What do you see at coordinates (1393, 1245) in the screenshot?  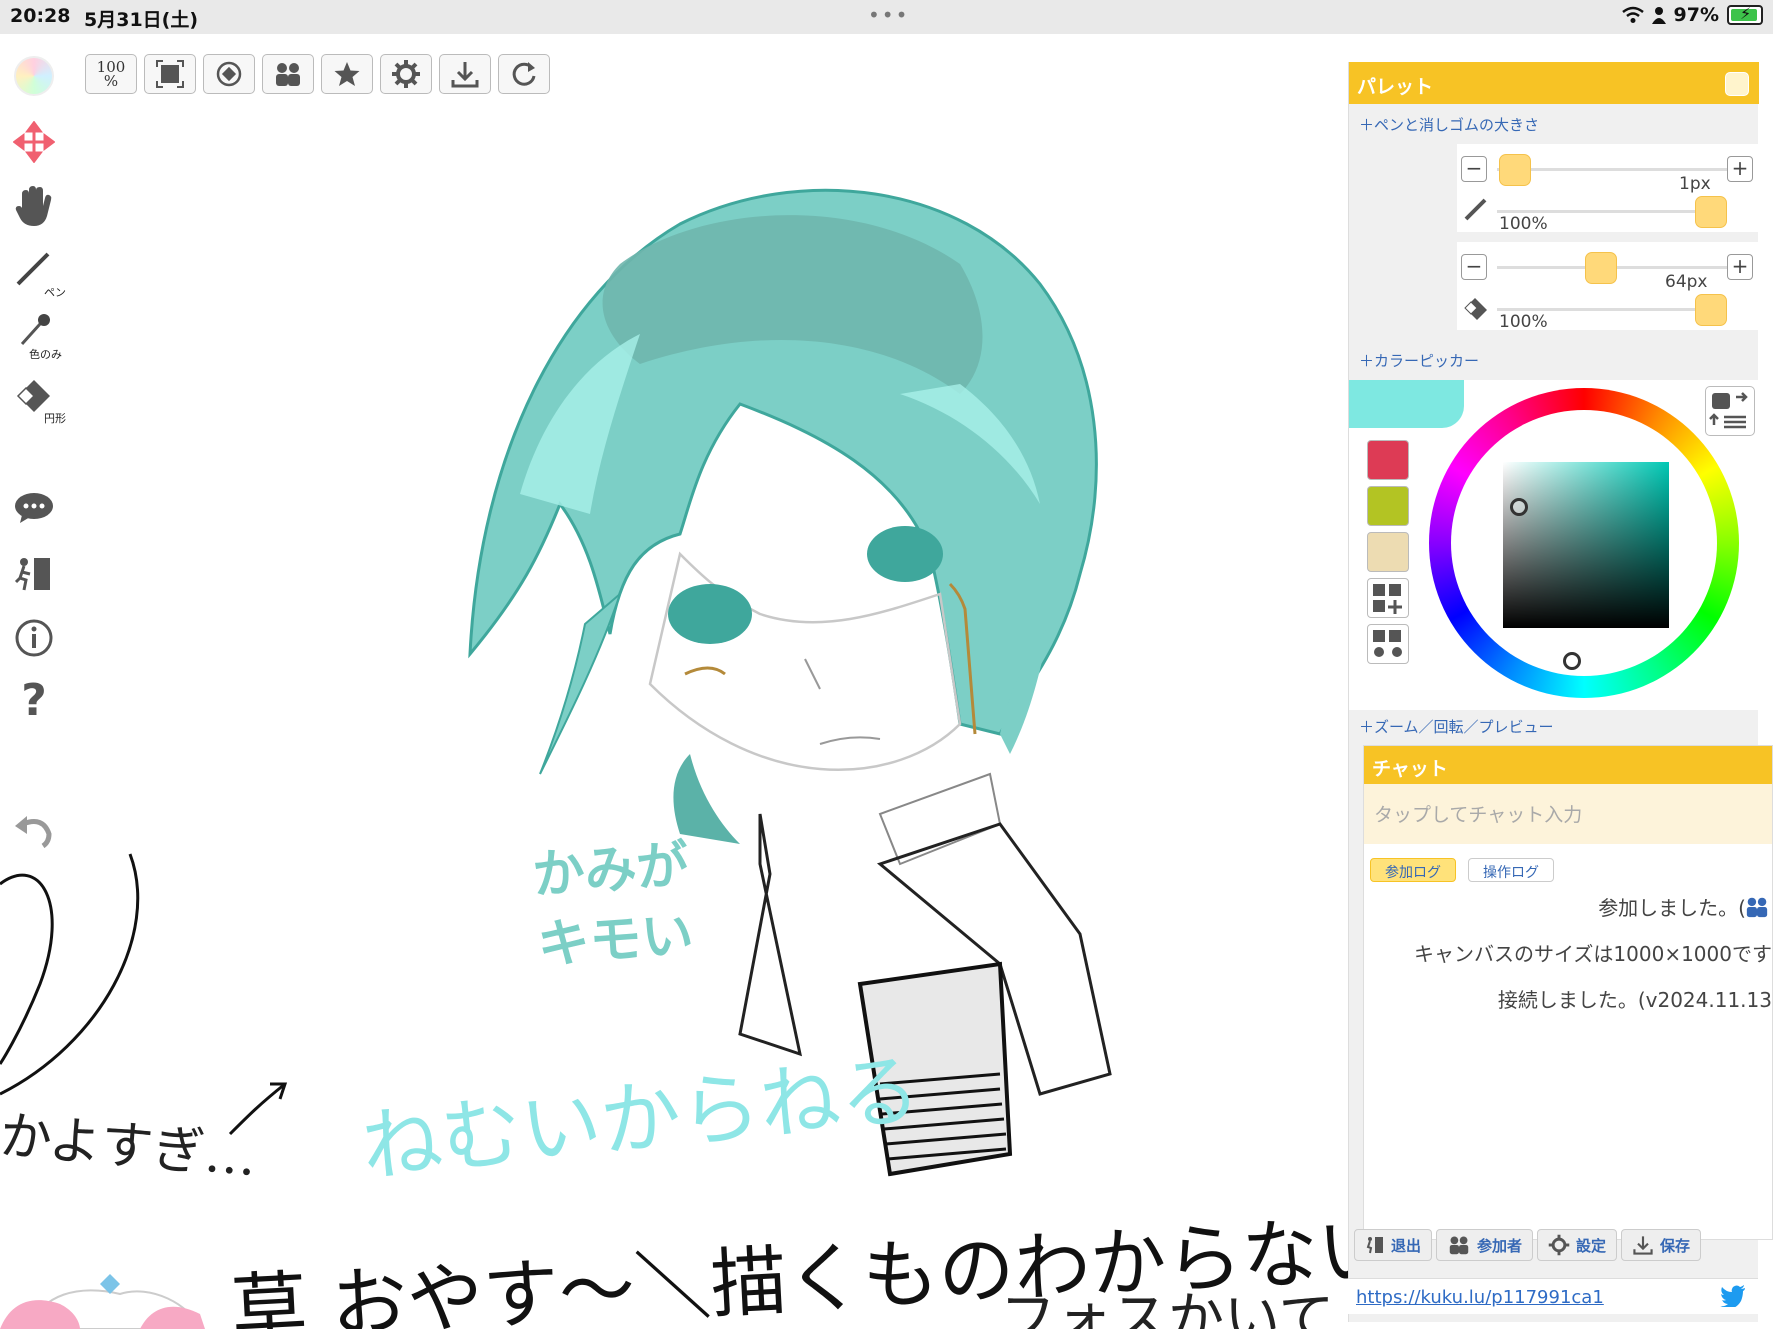 I see `exit-button: 退出` at bounding box center [1393, 1245].